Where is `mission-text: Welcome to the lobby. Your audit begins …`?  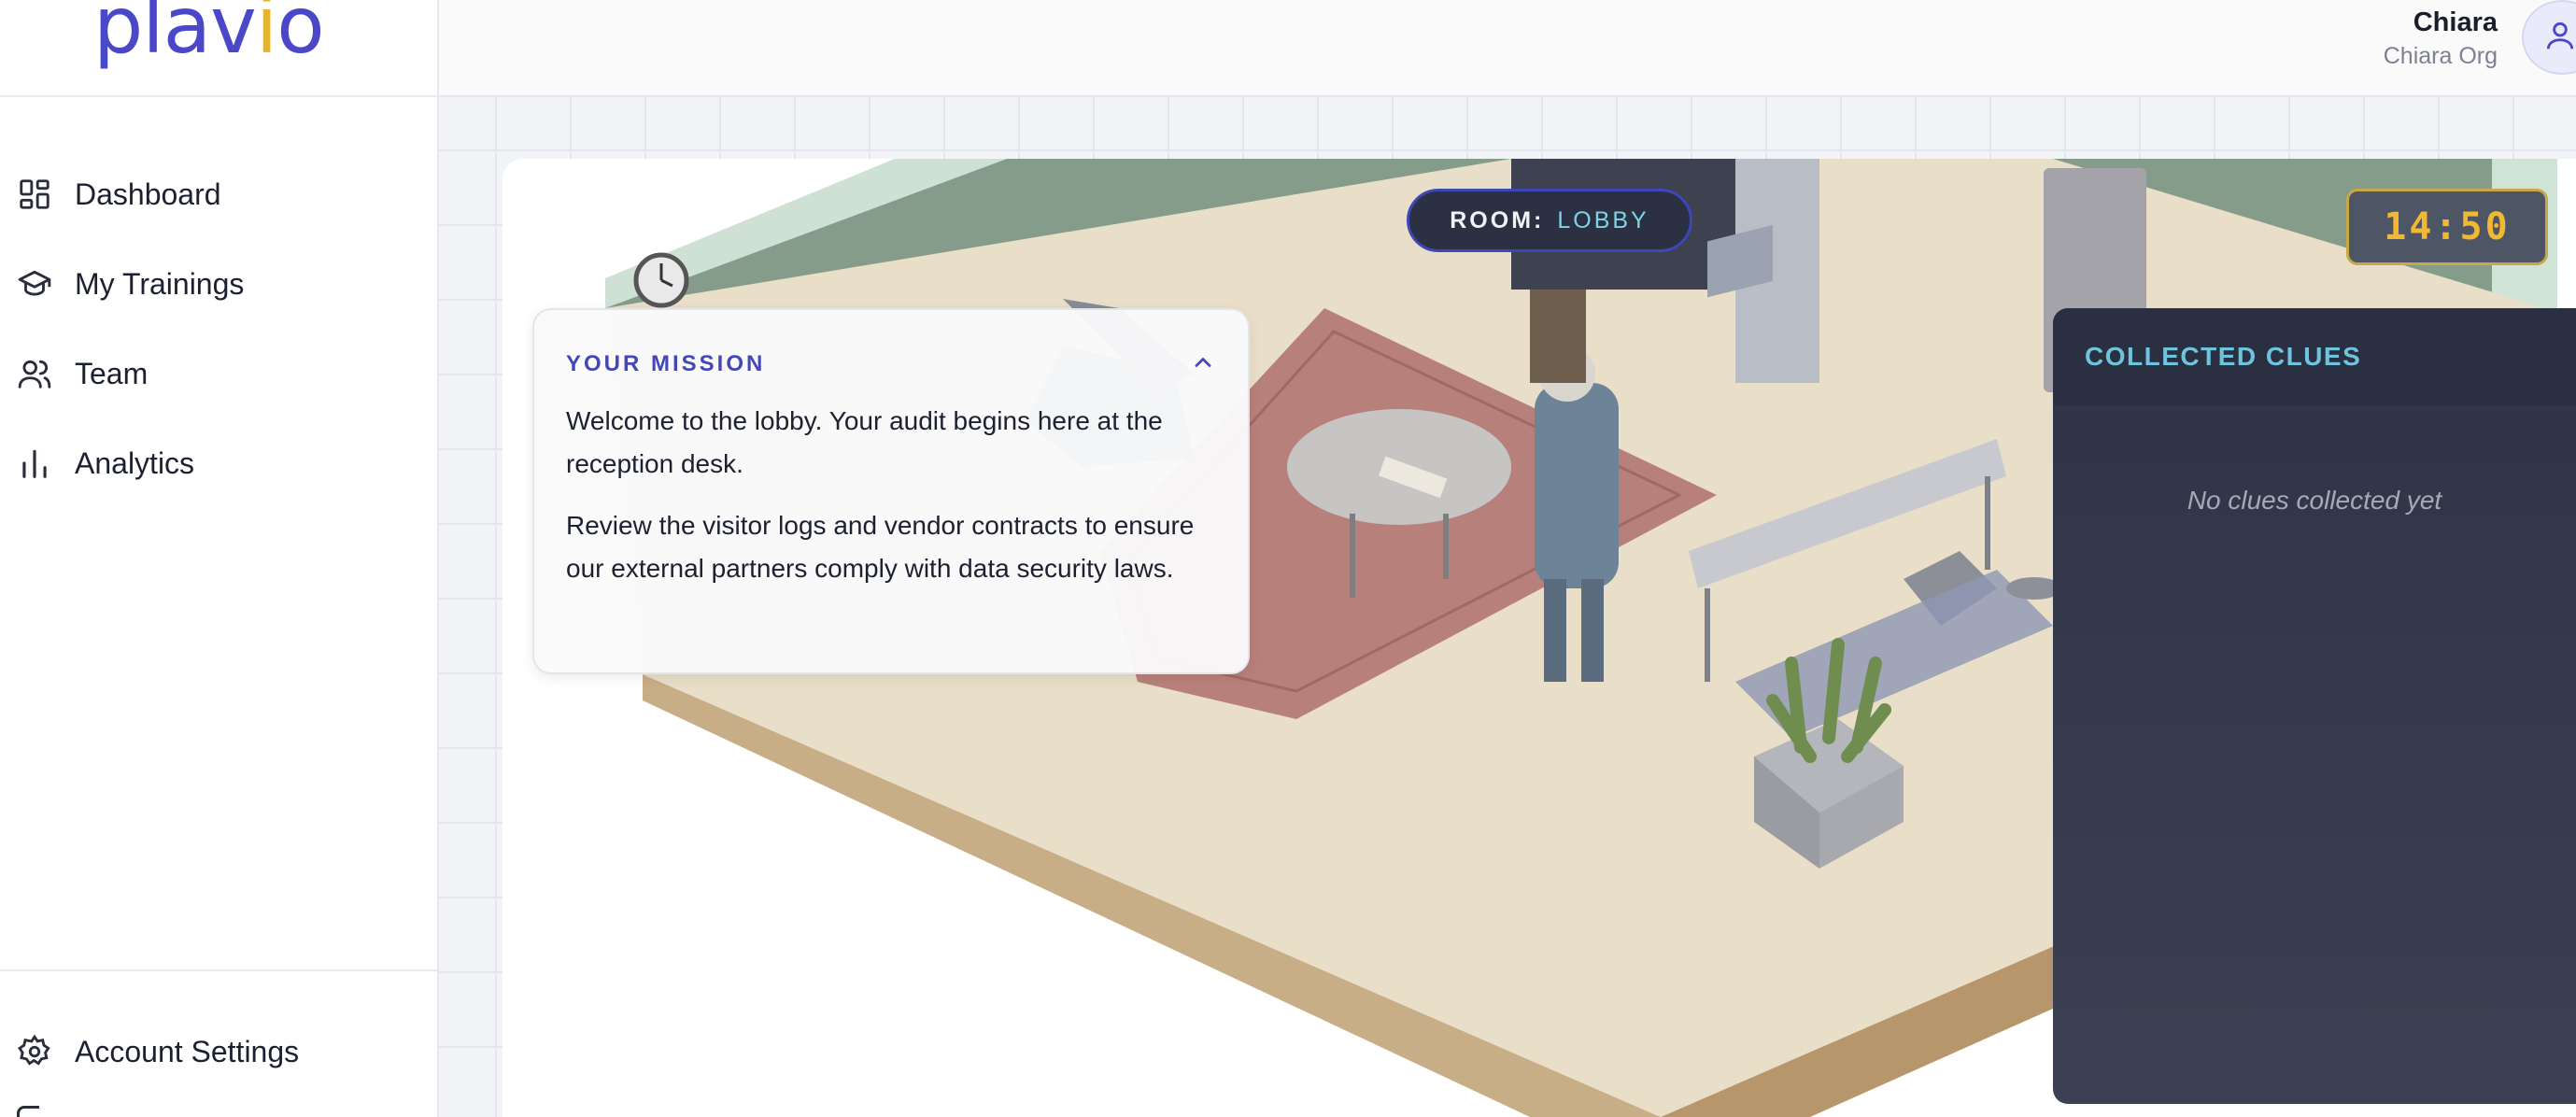 mission-text: Welcome to the lobby. Your audit begins … is located at coordinates (864, 442).